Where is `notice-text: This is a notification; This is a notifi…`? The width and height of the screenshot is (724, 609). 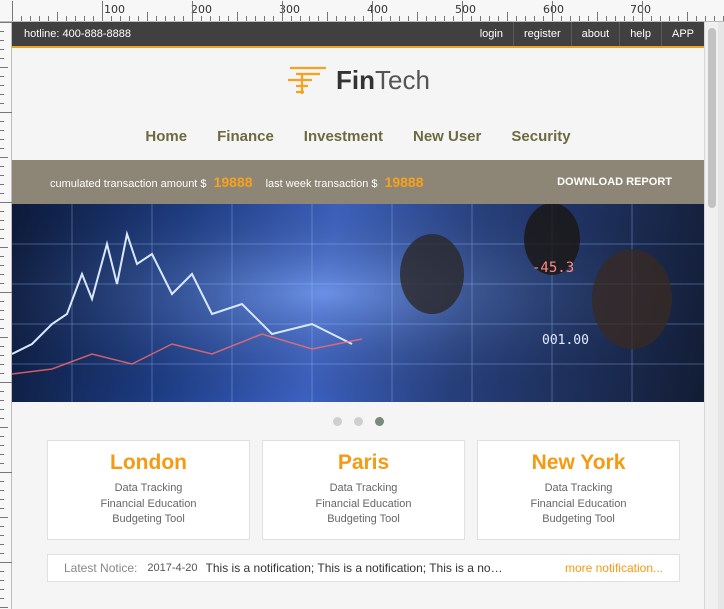
notice-text: This is a notification; This is a notifi… is located at coordinates (356, 568).